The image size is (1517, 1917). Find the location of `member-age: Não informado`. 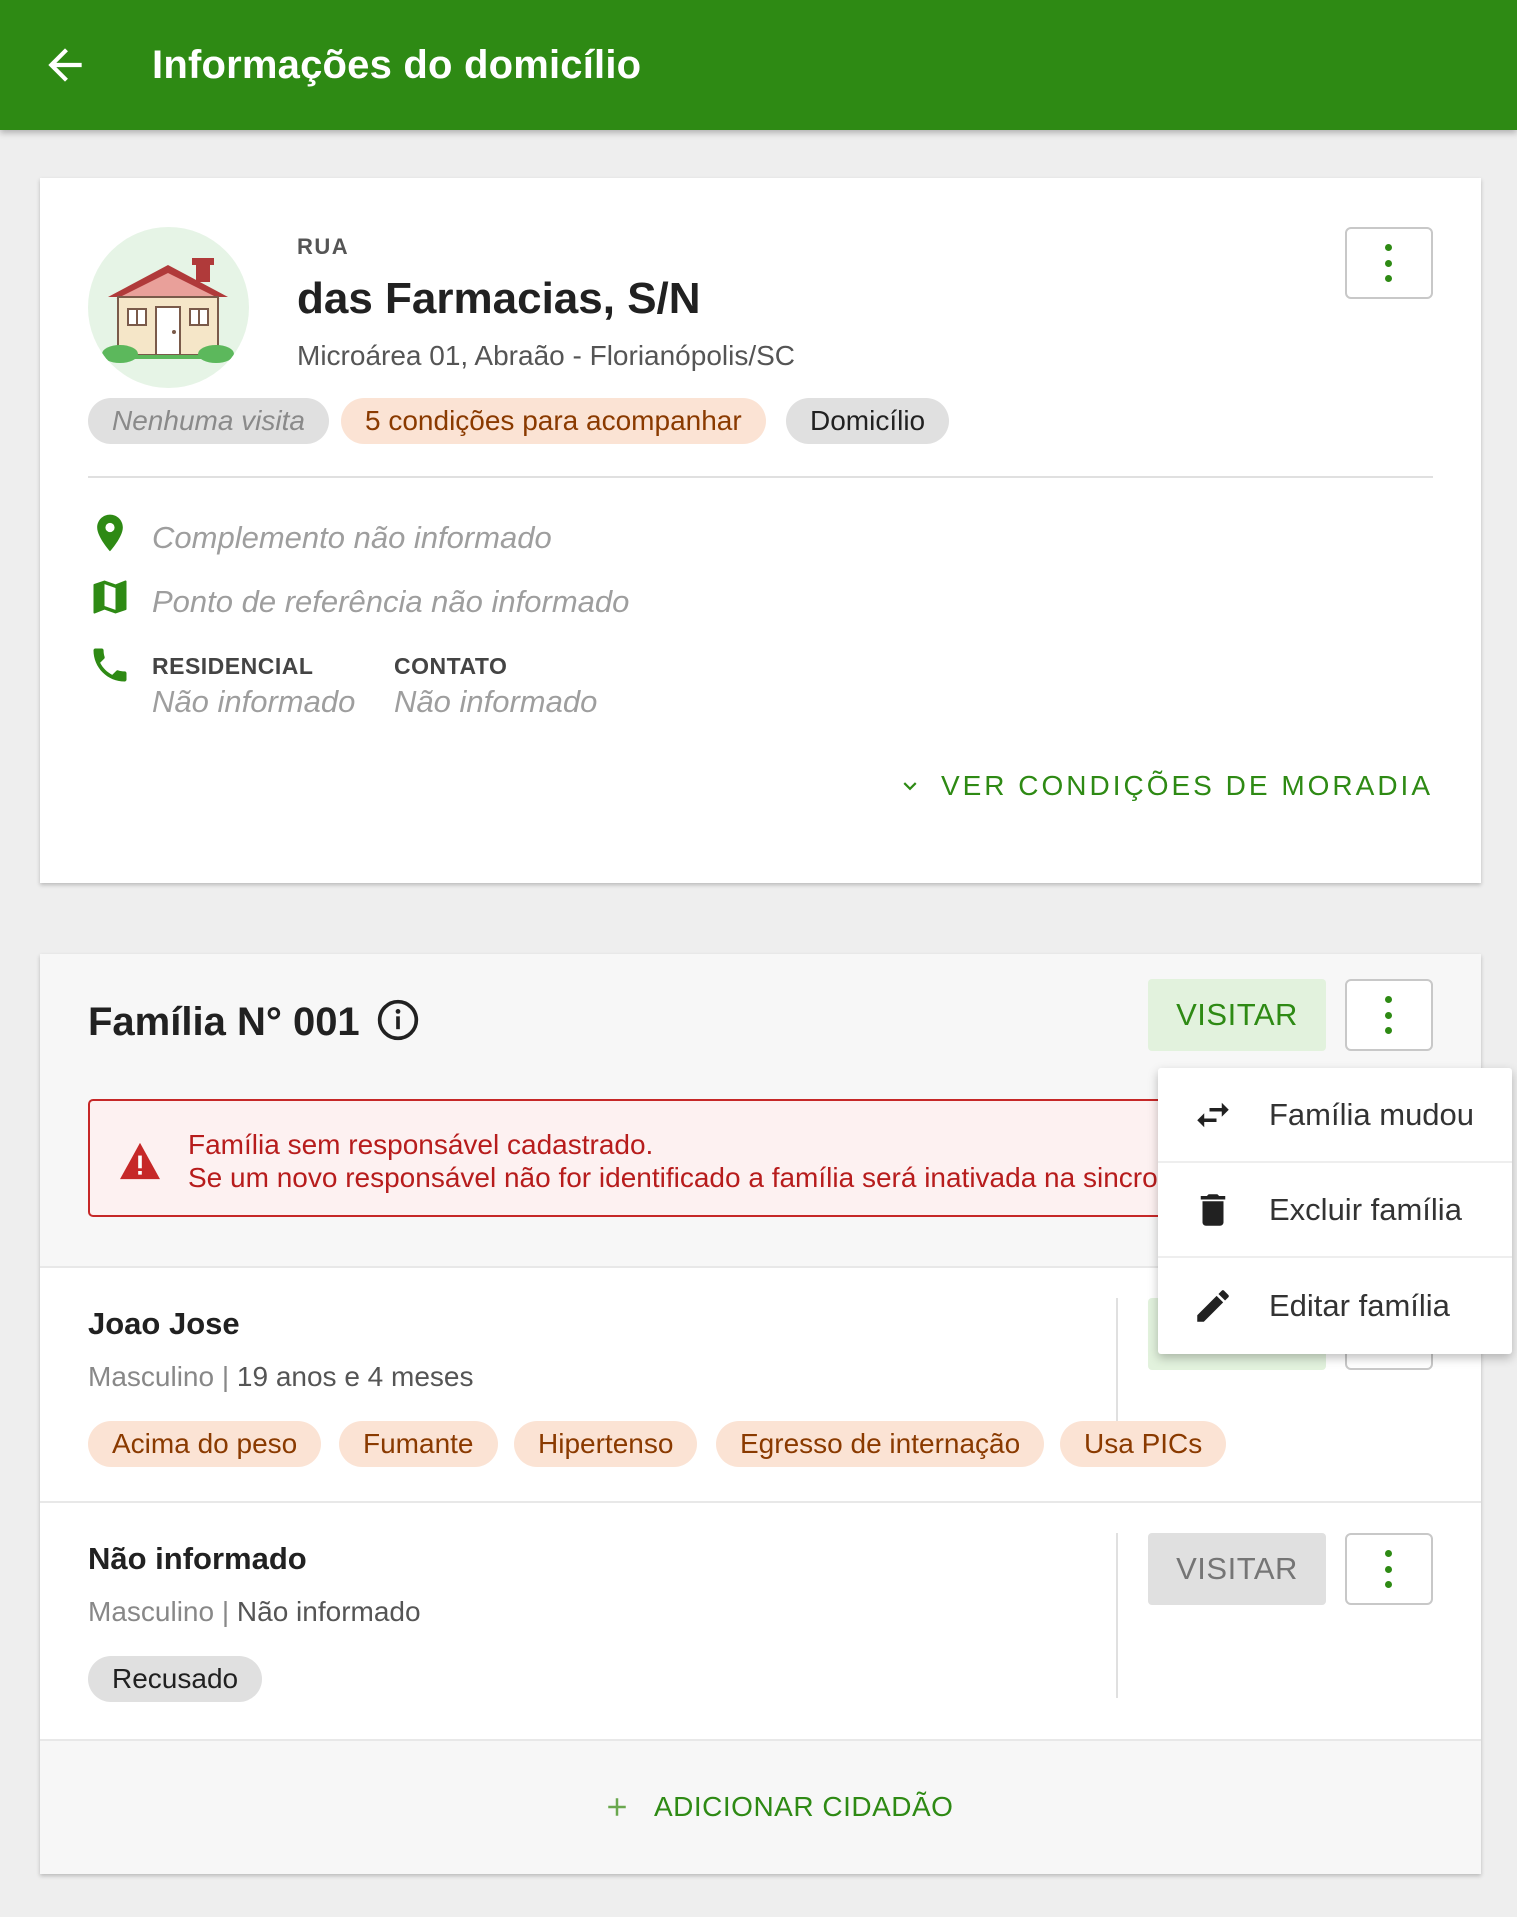

member-age: Não informado is located at coordinates (328, 1611).